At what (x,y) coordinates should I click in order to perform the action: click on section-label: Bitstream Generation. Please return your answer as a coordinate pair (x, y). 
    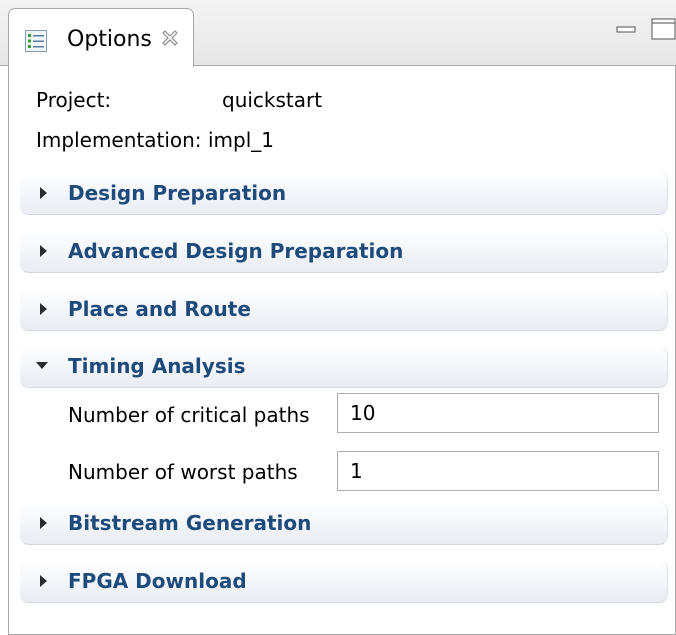
    Looking at the image, I should click on (190, 523).